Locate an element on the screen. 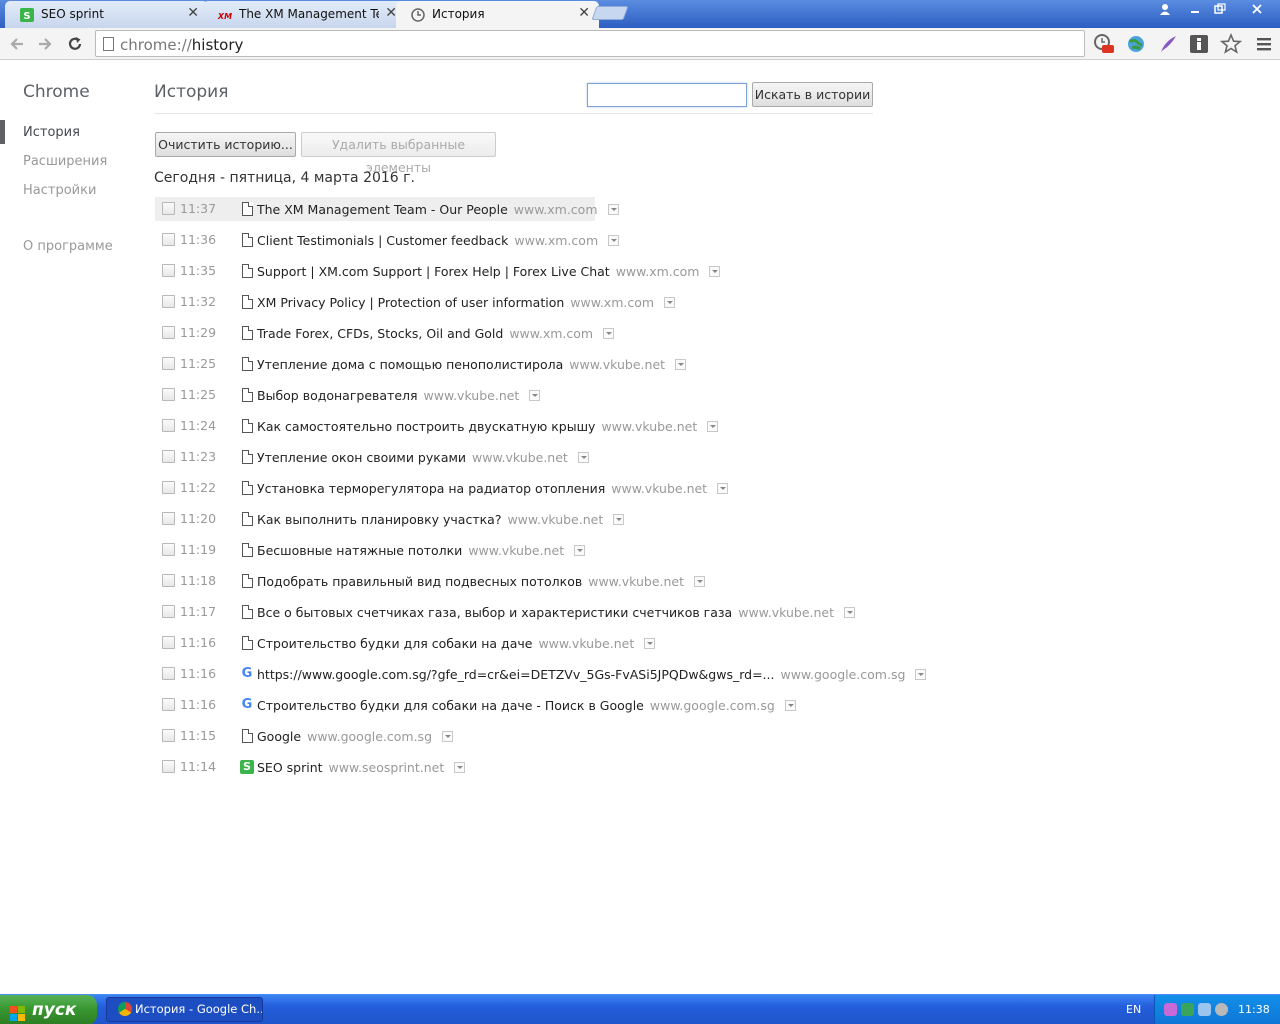 The image size is (1280, 1024). entry-title: Утепление дома с помощью пенополистирола is located at coordinates (410, 364).